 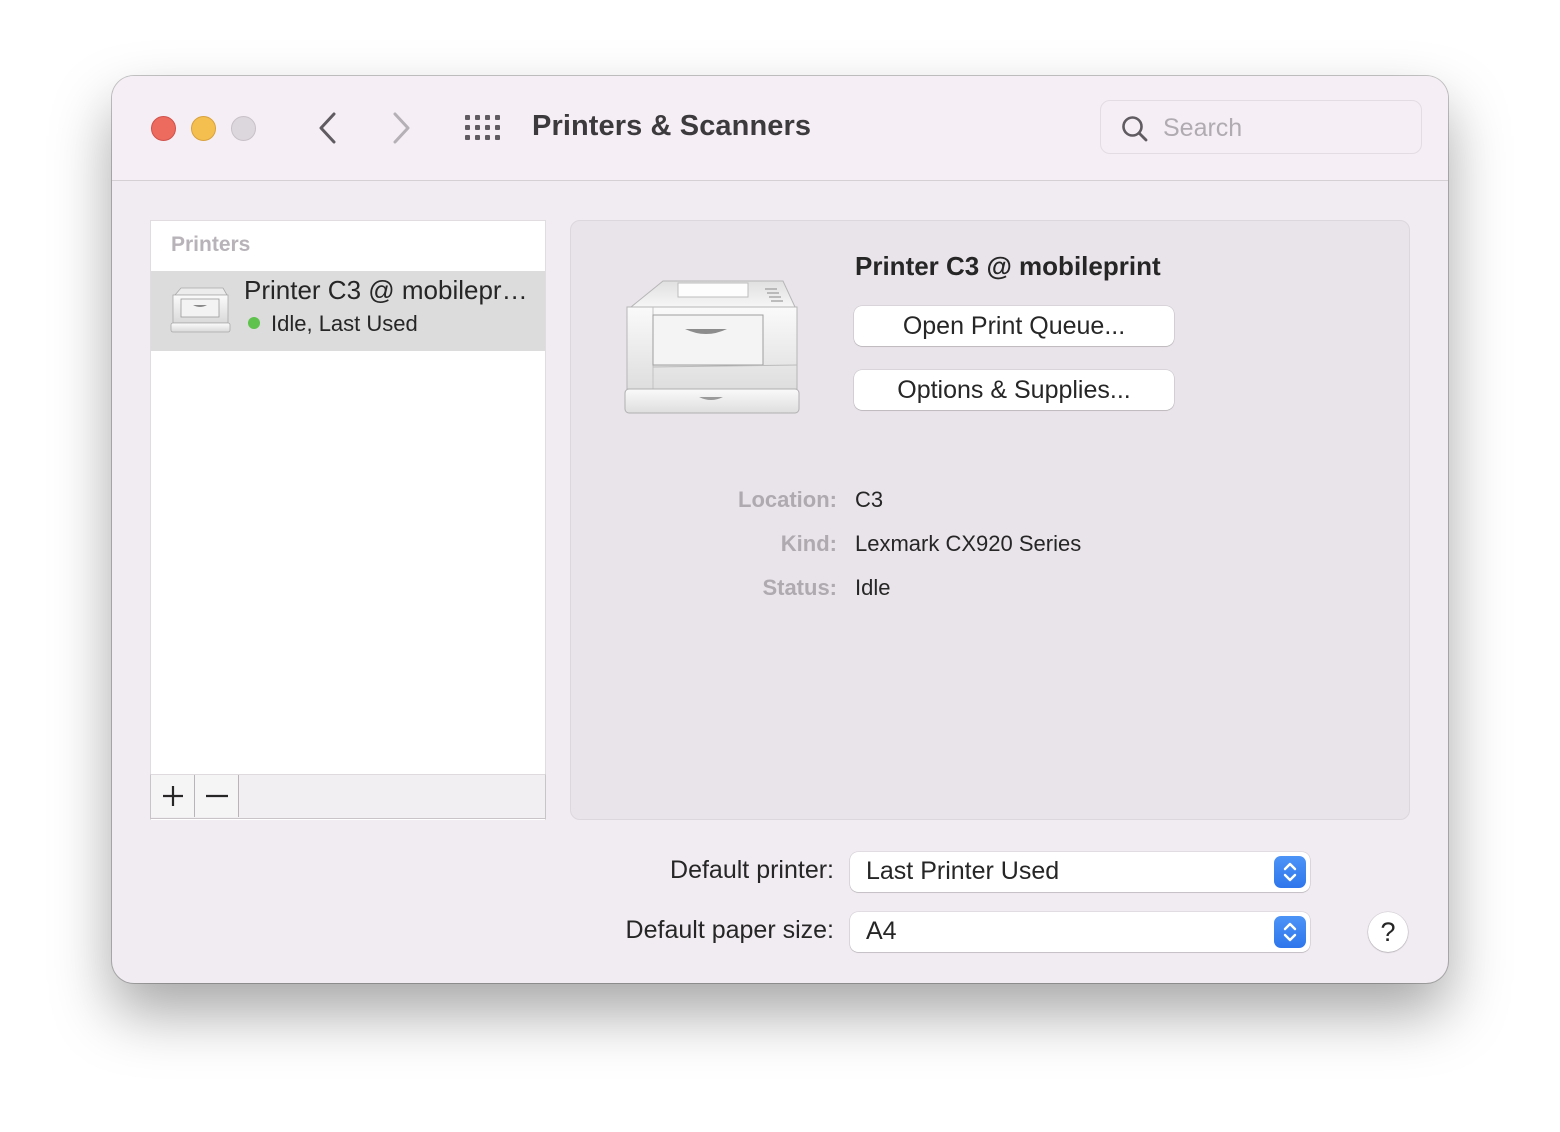 I want to click on list-toolbar, so click(x=348, y=796).